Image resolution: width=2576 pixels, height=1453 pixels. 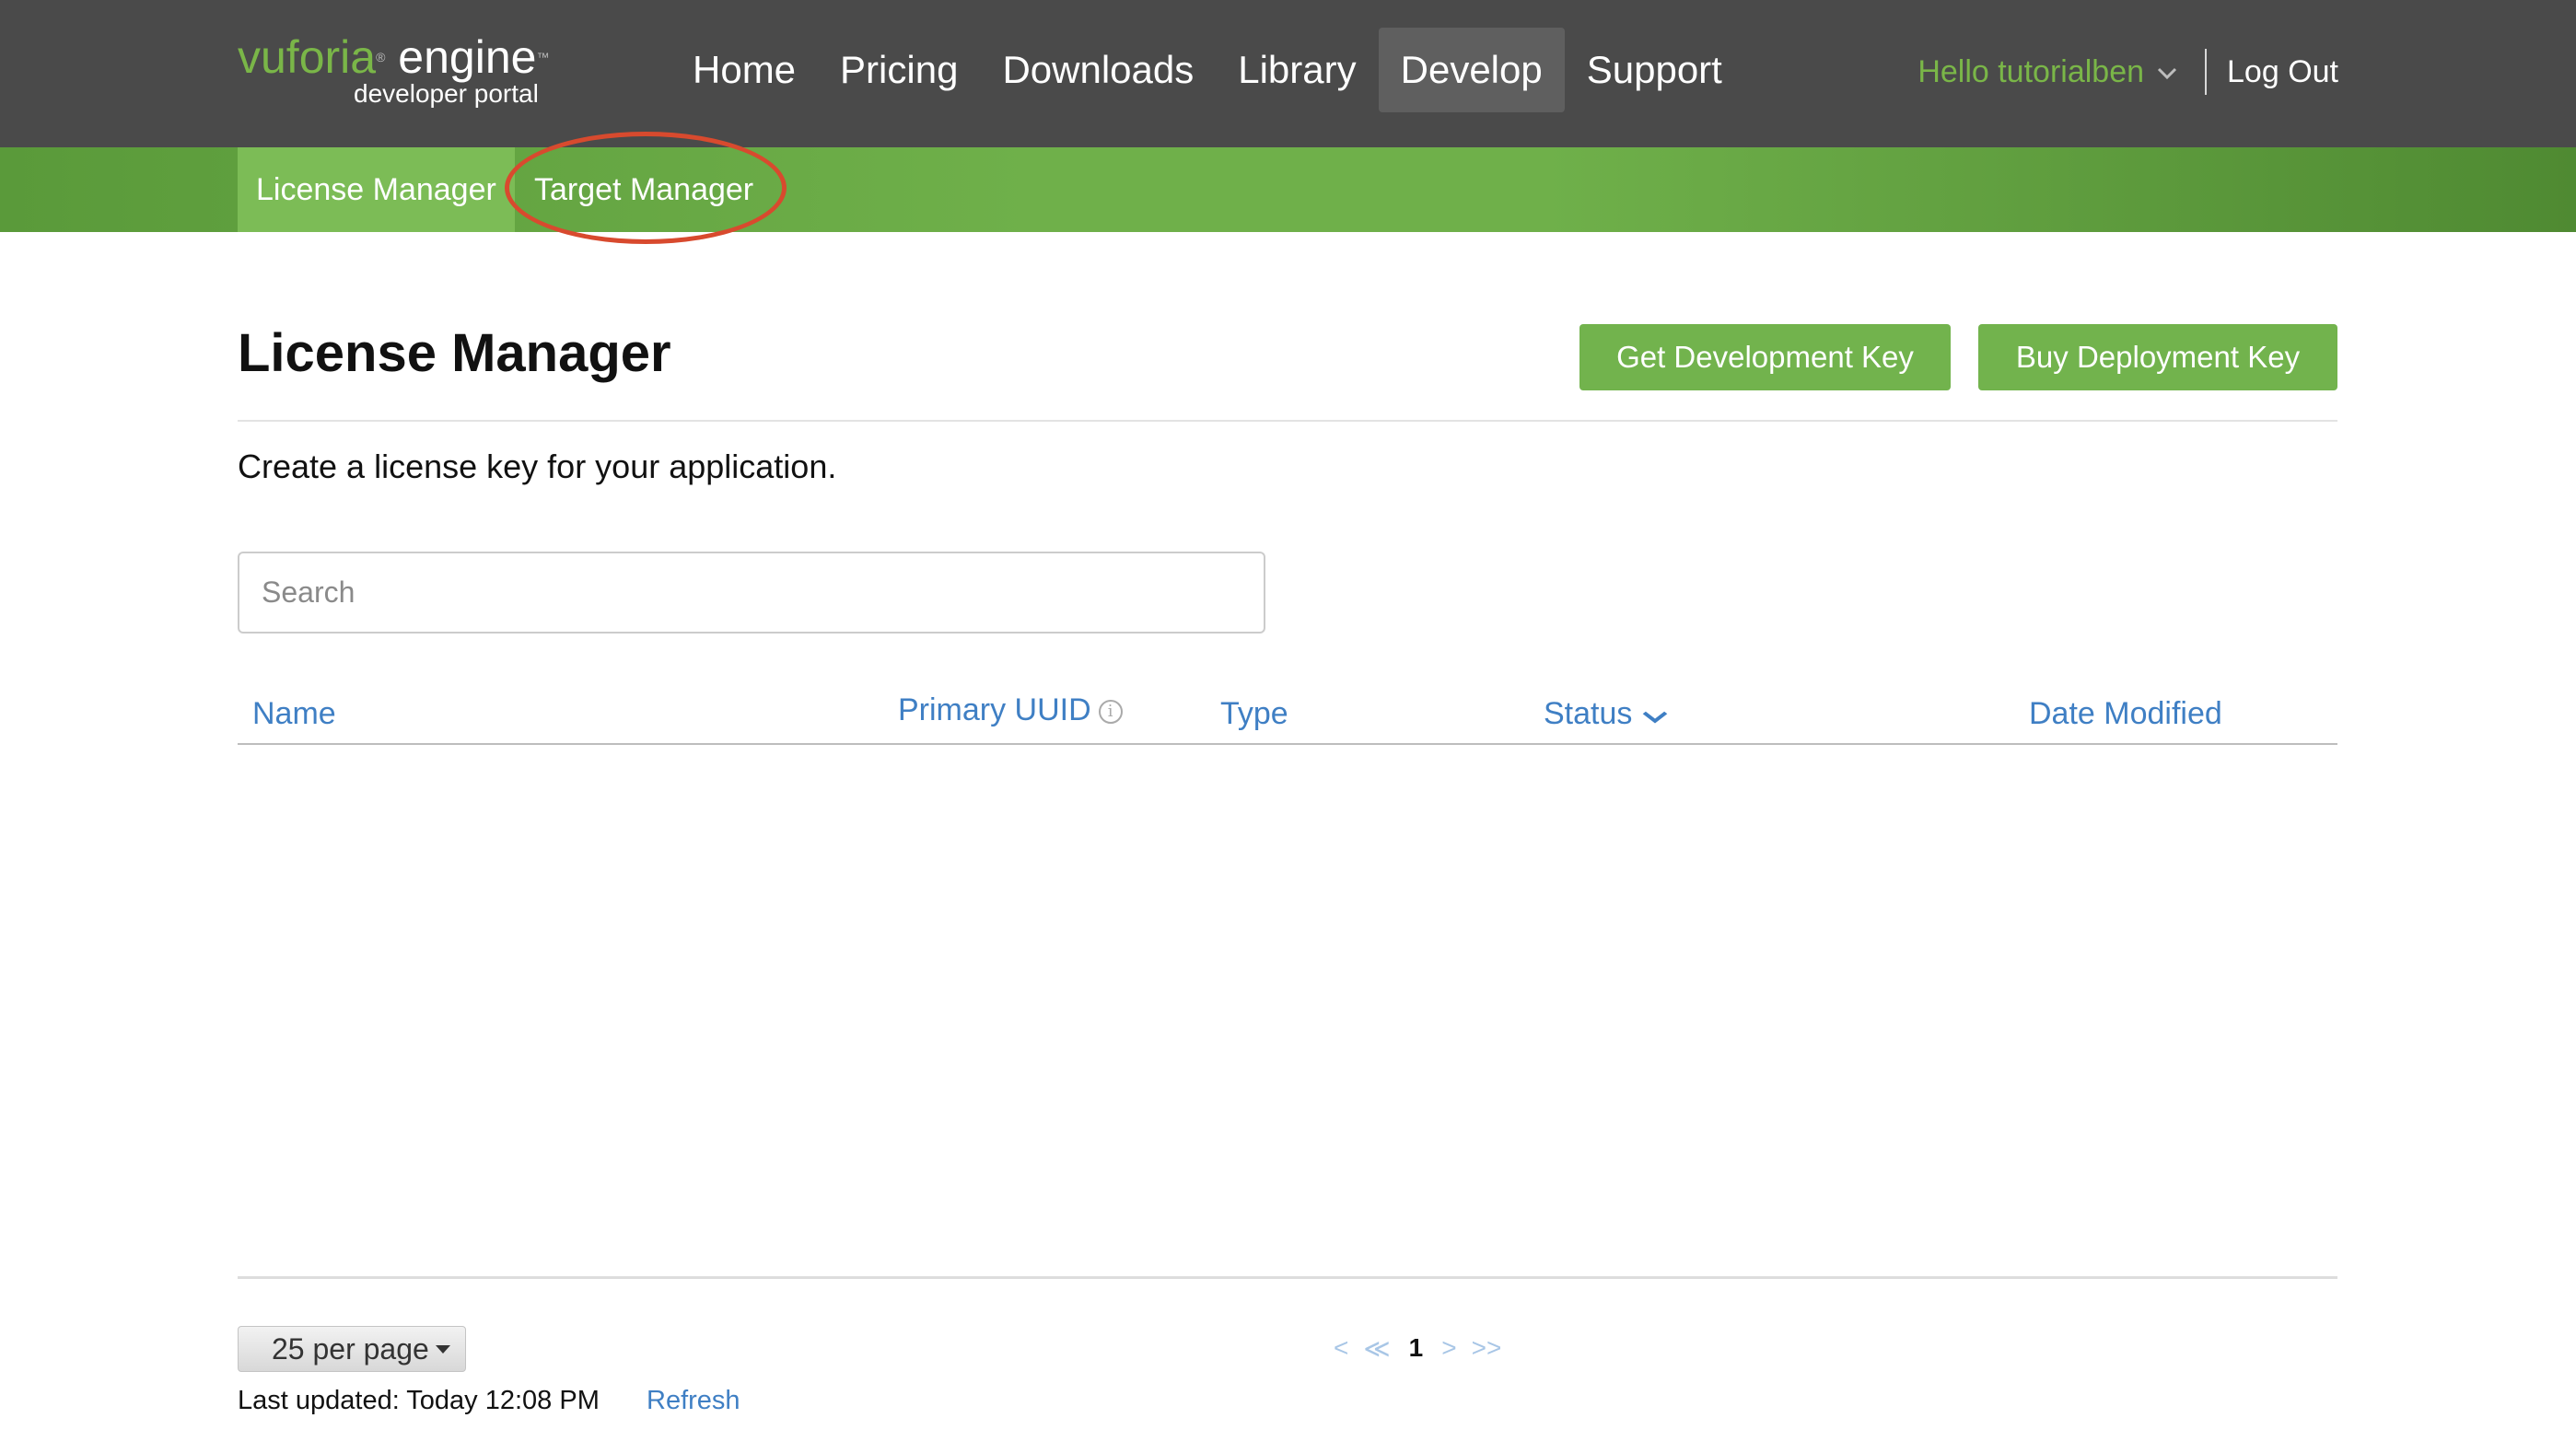 What do you see at coordinates (693, 1401) in the screenshot?
I see `refresh-link: Refresh` at bounding box center [693, 1401].